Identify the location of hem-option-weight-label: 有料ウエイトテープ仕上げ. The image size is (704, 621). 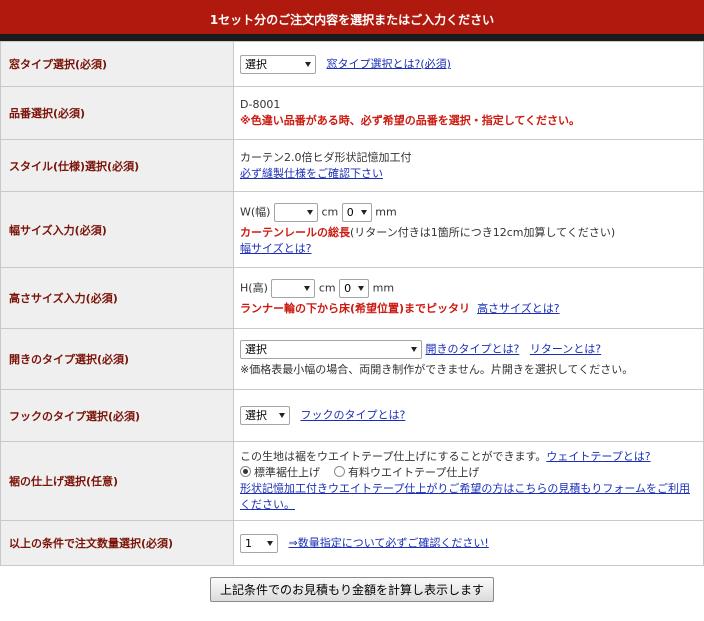
(414, 472).